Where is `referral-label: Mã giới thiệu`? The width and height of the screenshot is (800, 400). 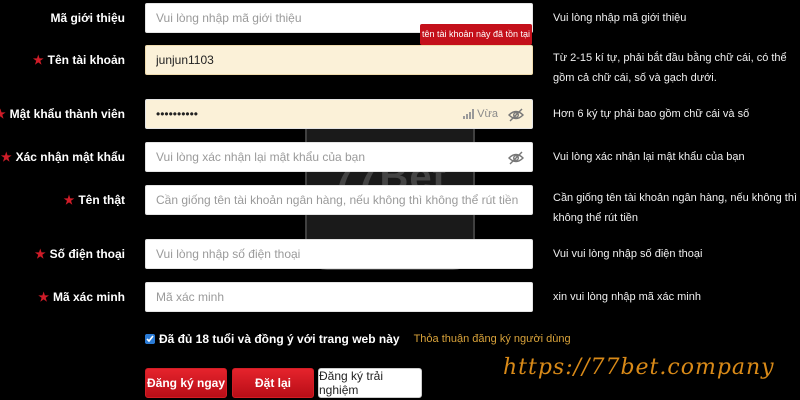 referral-label: Mã giới thiệu is located at coordinates (87, 18).